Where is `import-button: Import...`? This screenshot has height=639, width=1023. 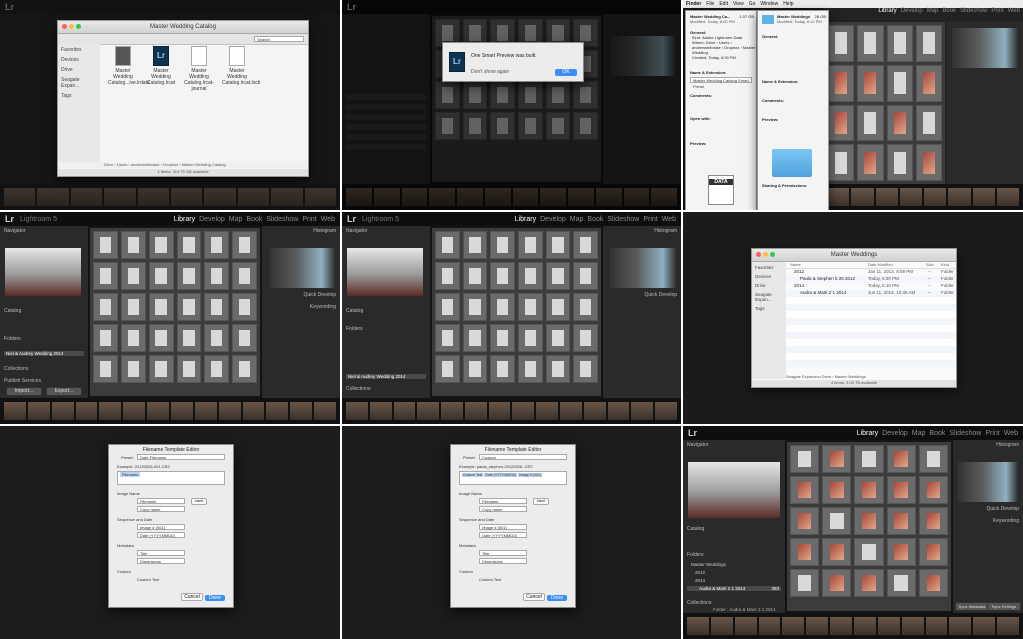 import-button: Import... is located at coordinates (24, 391).